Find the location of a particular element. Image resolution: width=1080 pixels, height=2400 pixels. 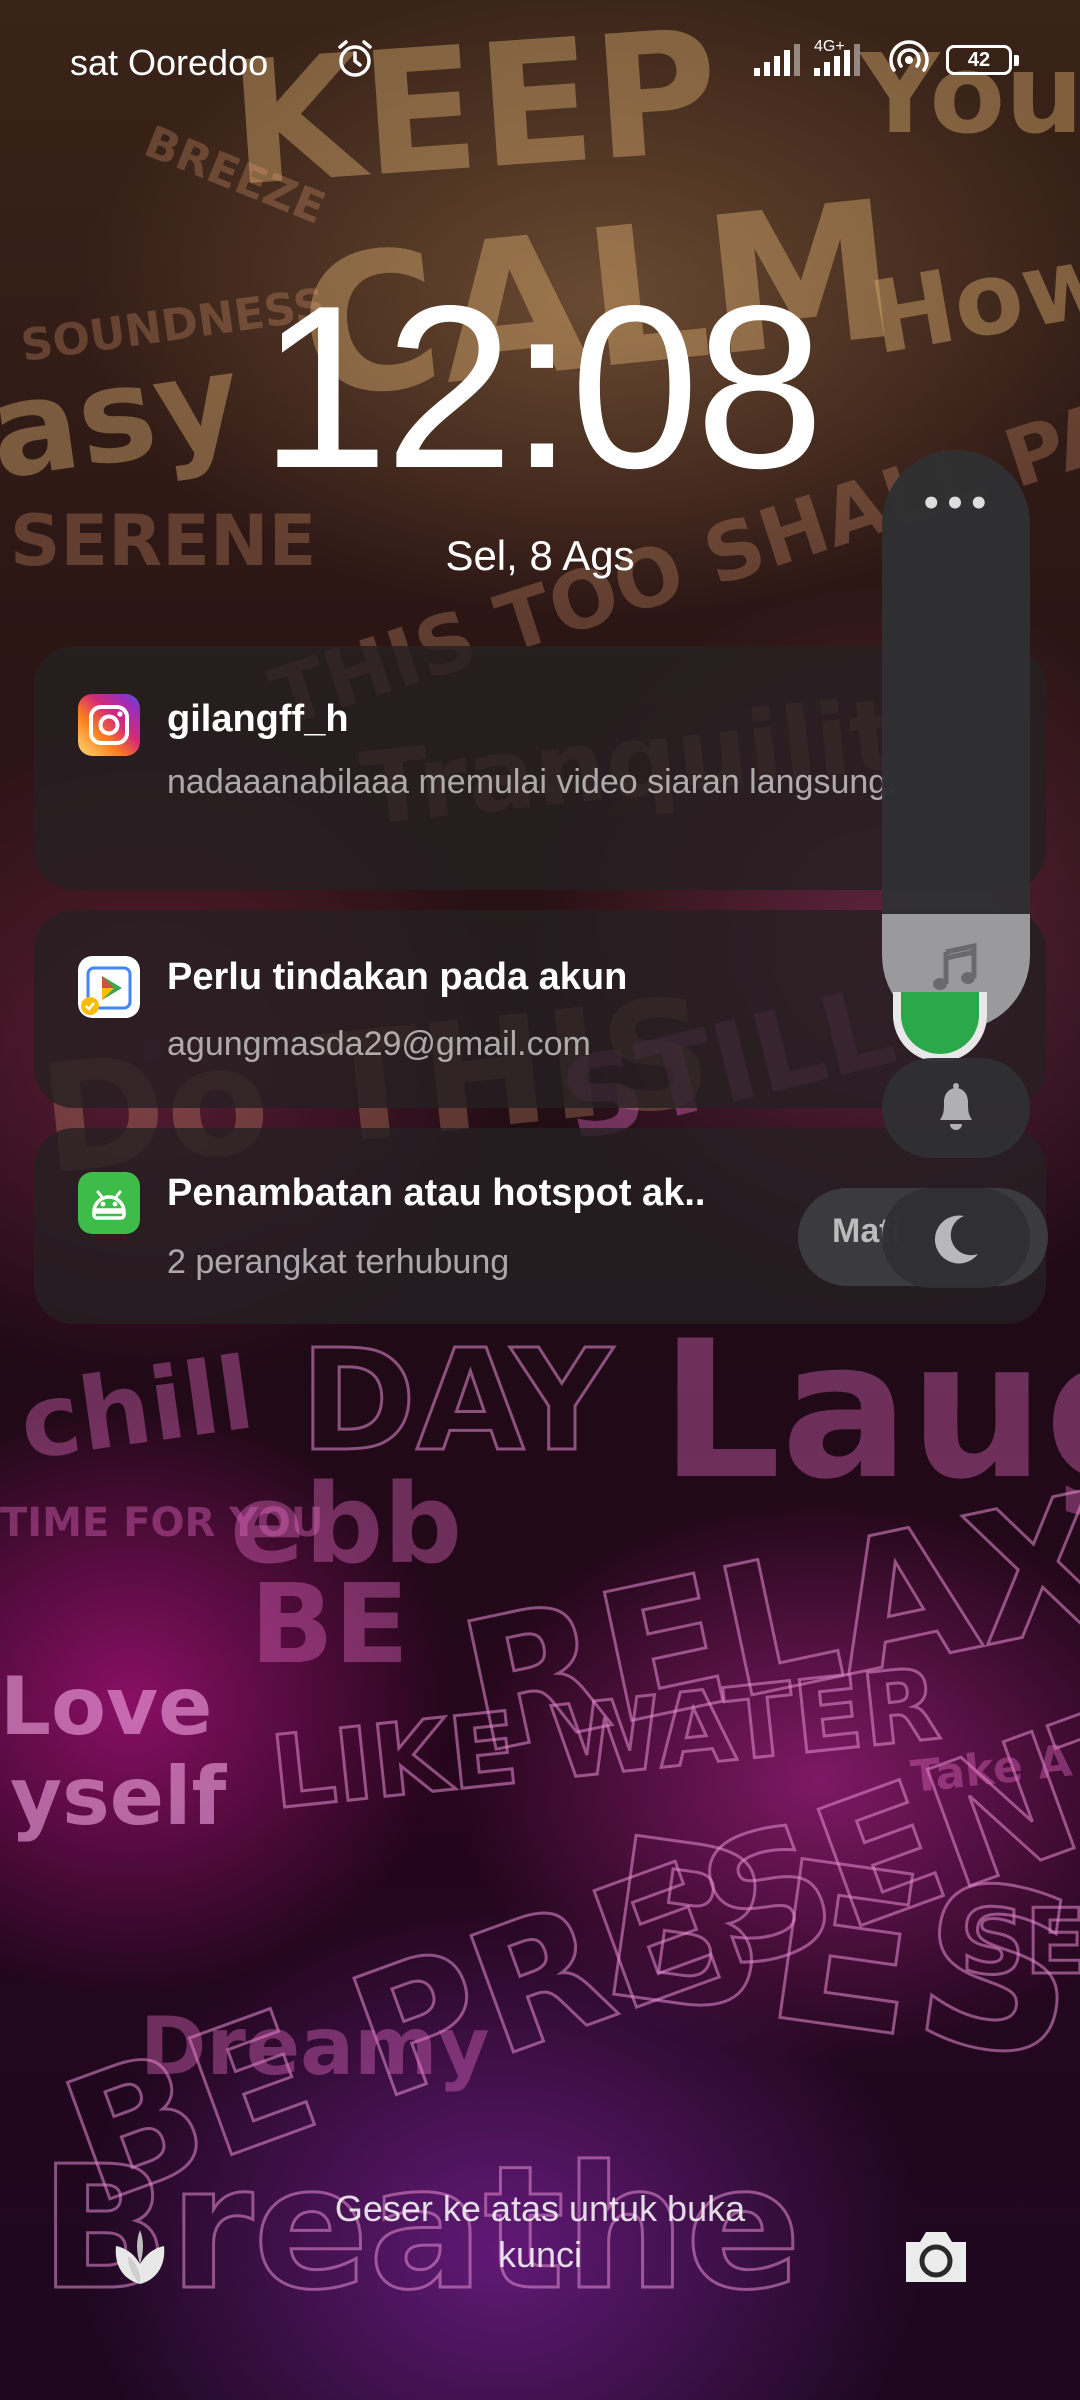

unlock-hint: Geser ke atas untuk buka kunci is located at coordinates (540, 2232).